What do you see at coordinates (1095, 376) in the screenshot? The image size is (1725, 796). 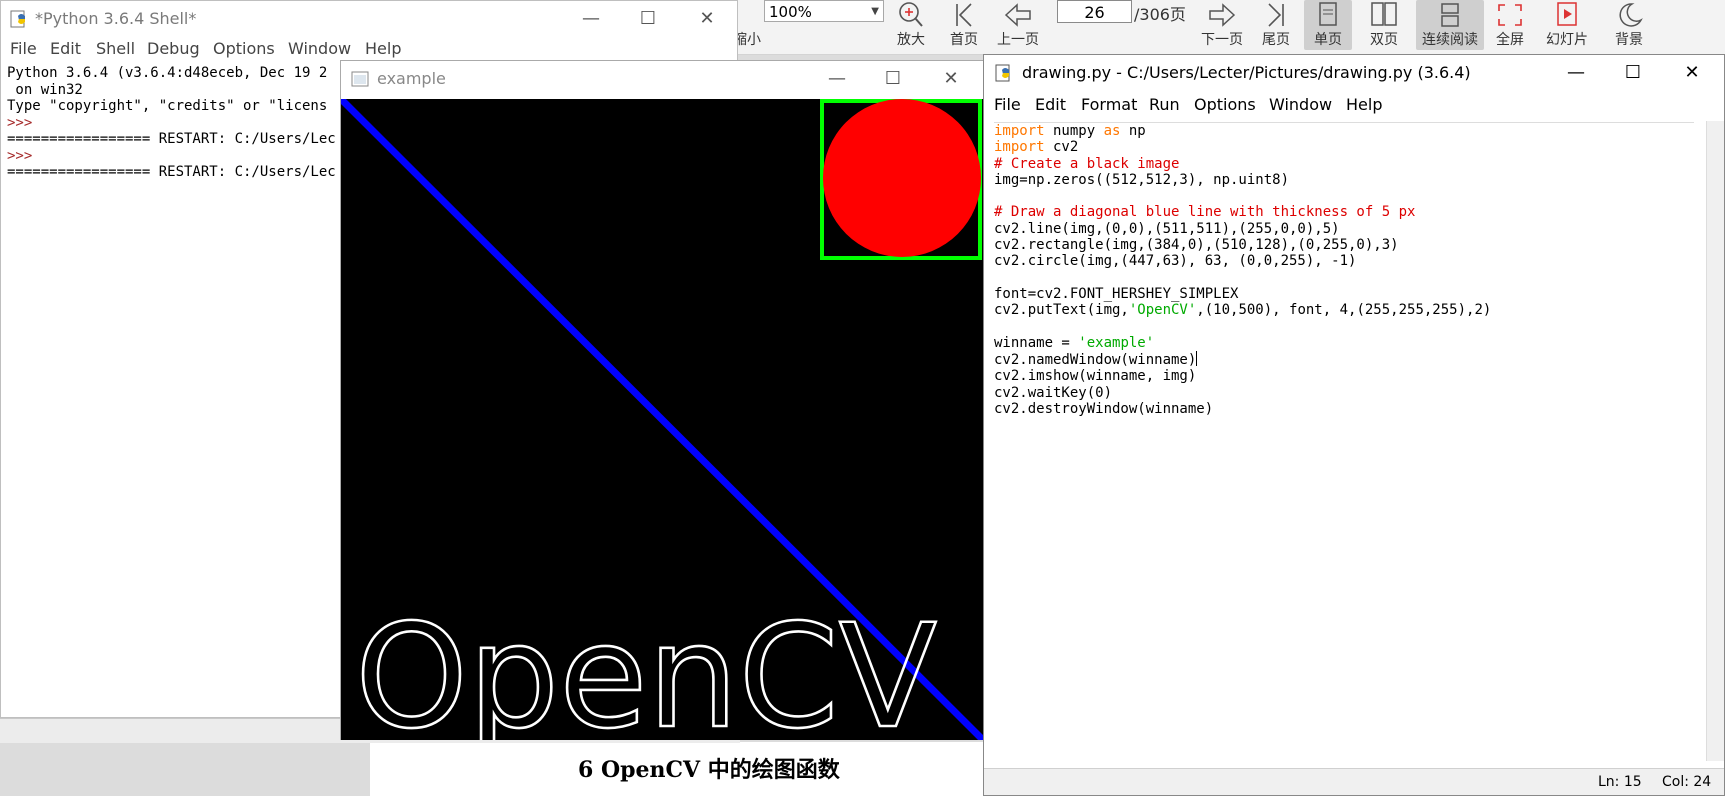 I see `code-line: cv2.imshow(winname, img)` at bounding box center [1095, 376].